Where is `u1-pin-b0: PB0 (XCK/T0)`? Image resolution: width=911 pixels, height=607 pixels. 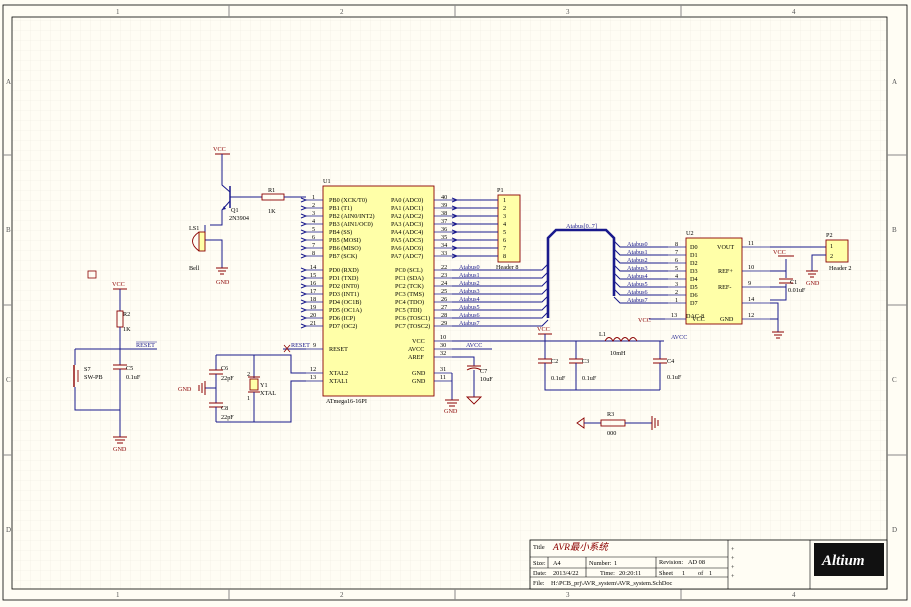 u1-pin-b0: PB0 (XCK/T0) is located at coordinates (348, 200).